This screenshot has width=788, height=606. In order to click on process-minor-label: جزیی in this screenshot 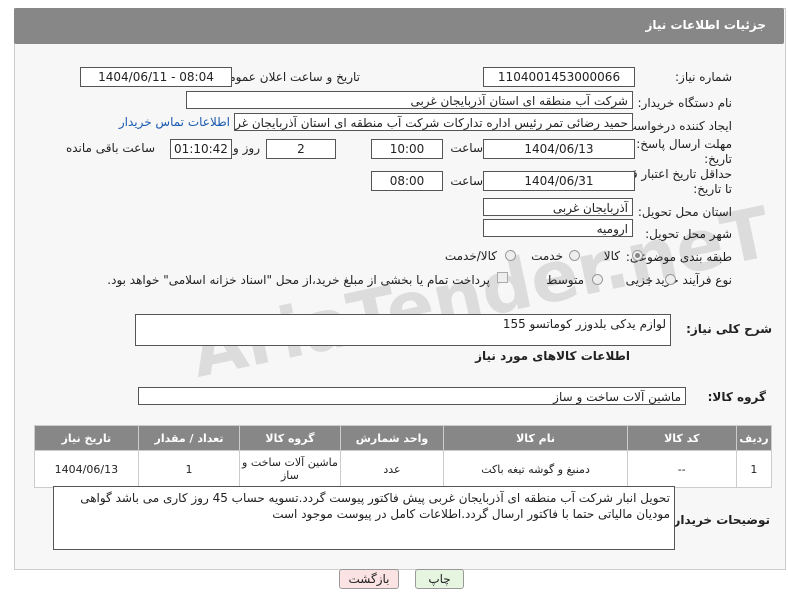, I will do `click(639, 280)`.